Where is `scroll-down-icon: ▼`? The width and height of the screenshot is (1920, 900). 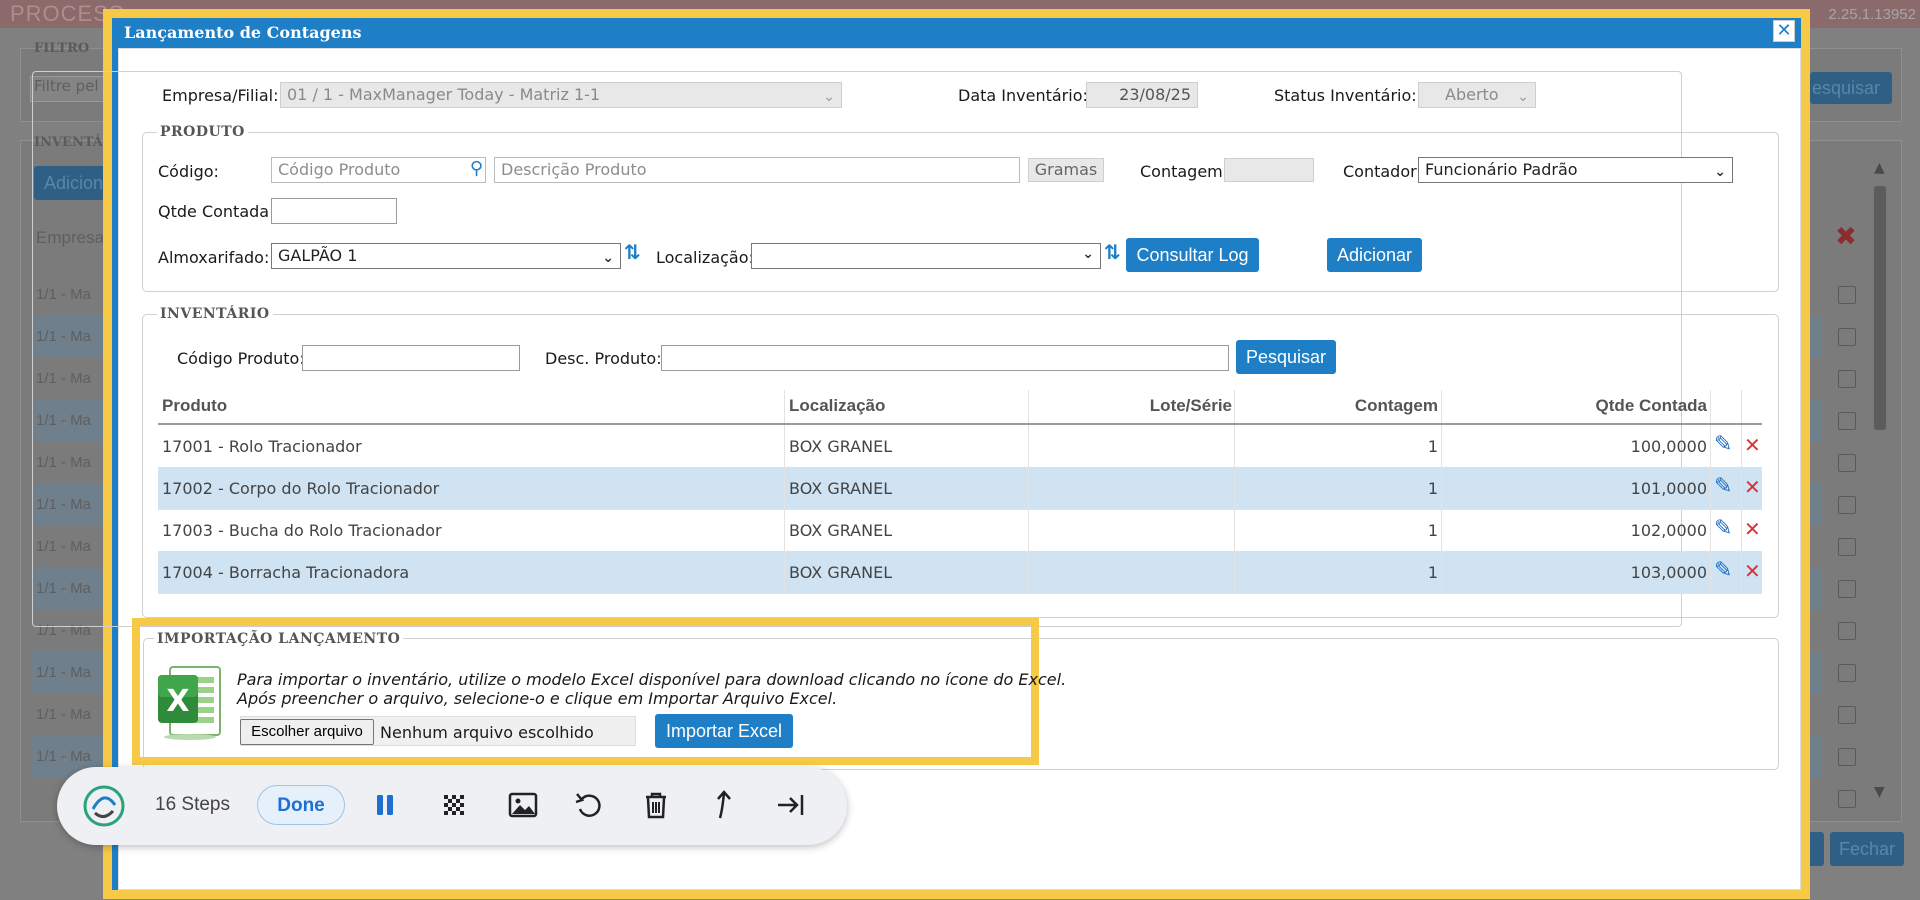
scroll-down-icon: ▼ is located at coordinates (1879, 792).